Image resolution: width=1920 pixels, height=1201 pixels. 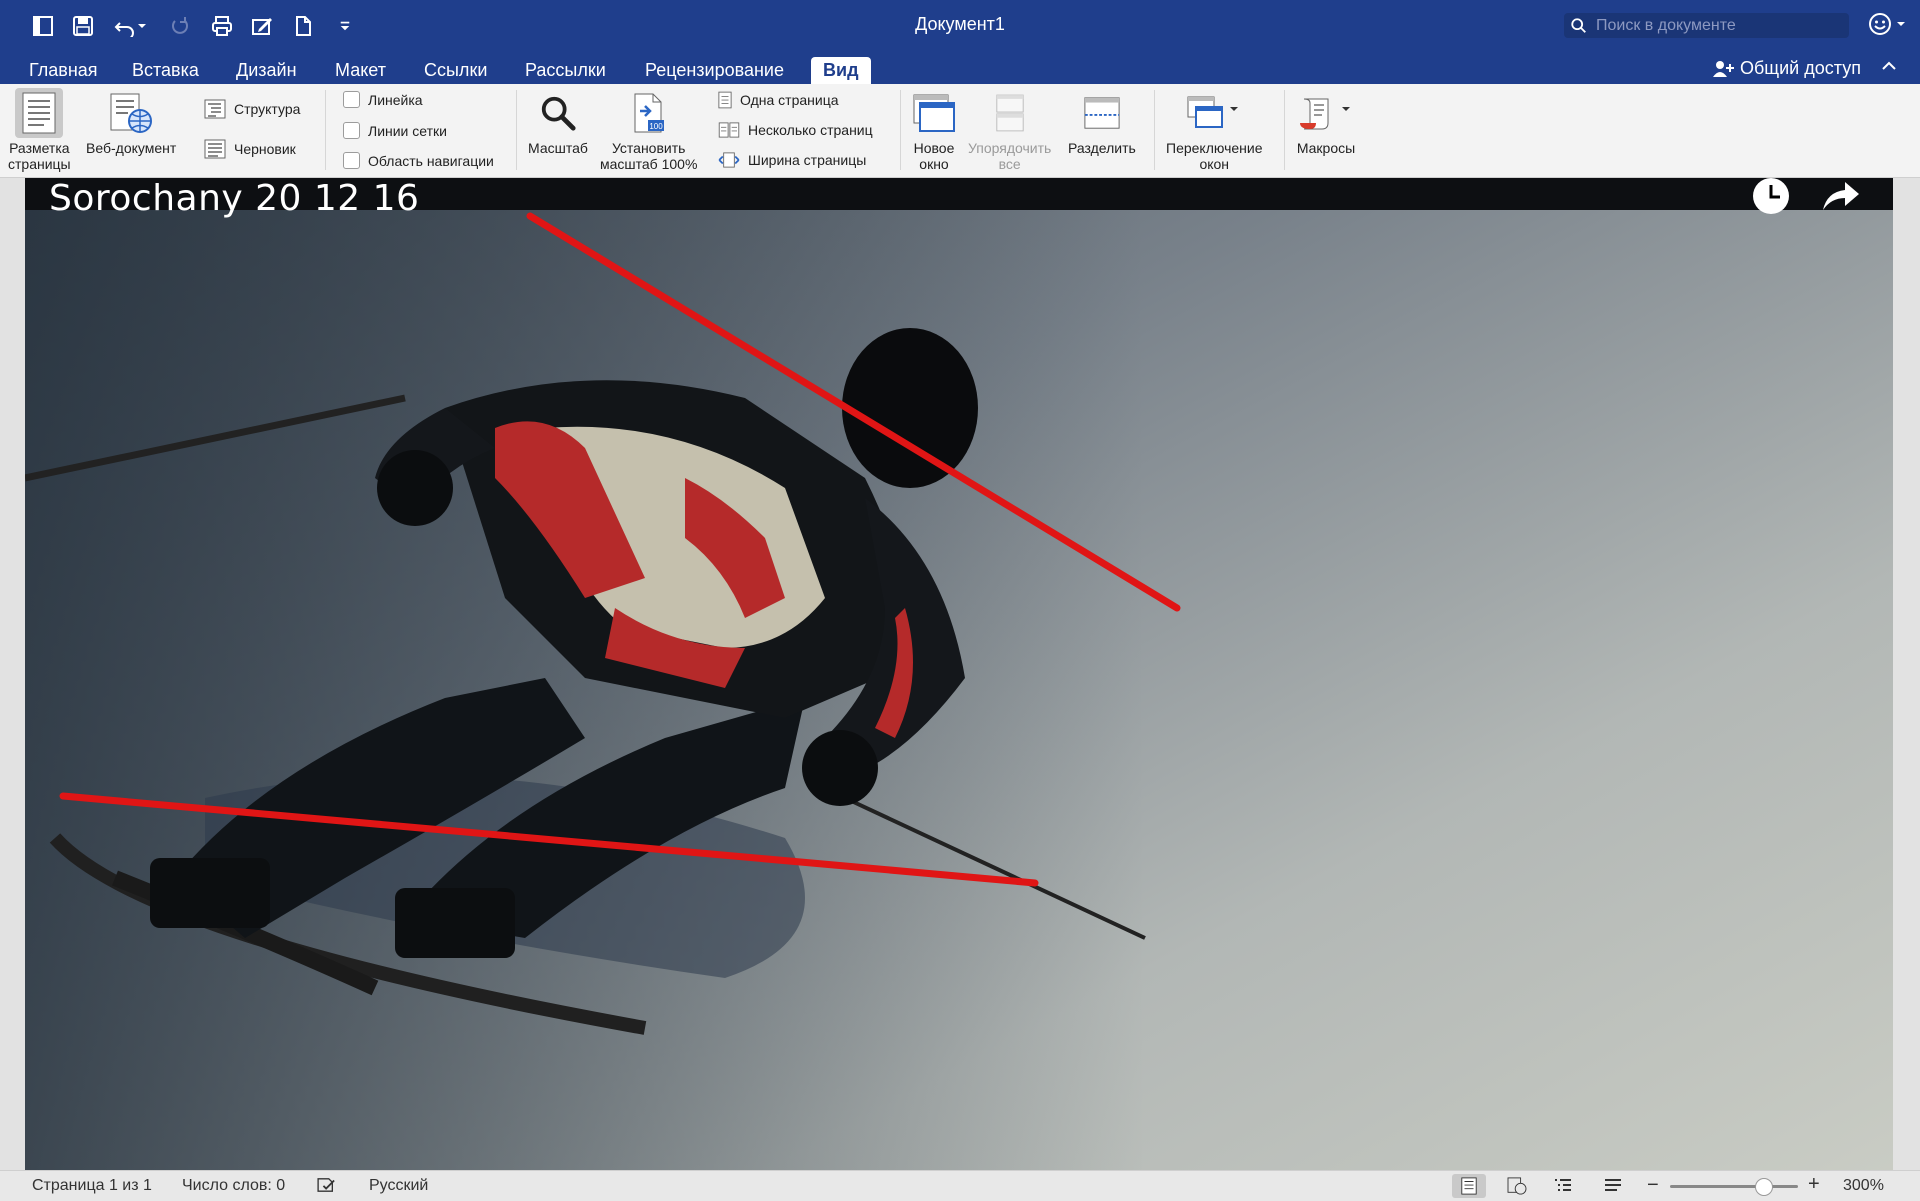 What do you see at coordinates (1579, 26) in the screenshot?
I see `search-icon` at bounding box center [1579, 26].